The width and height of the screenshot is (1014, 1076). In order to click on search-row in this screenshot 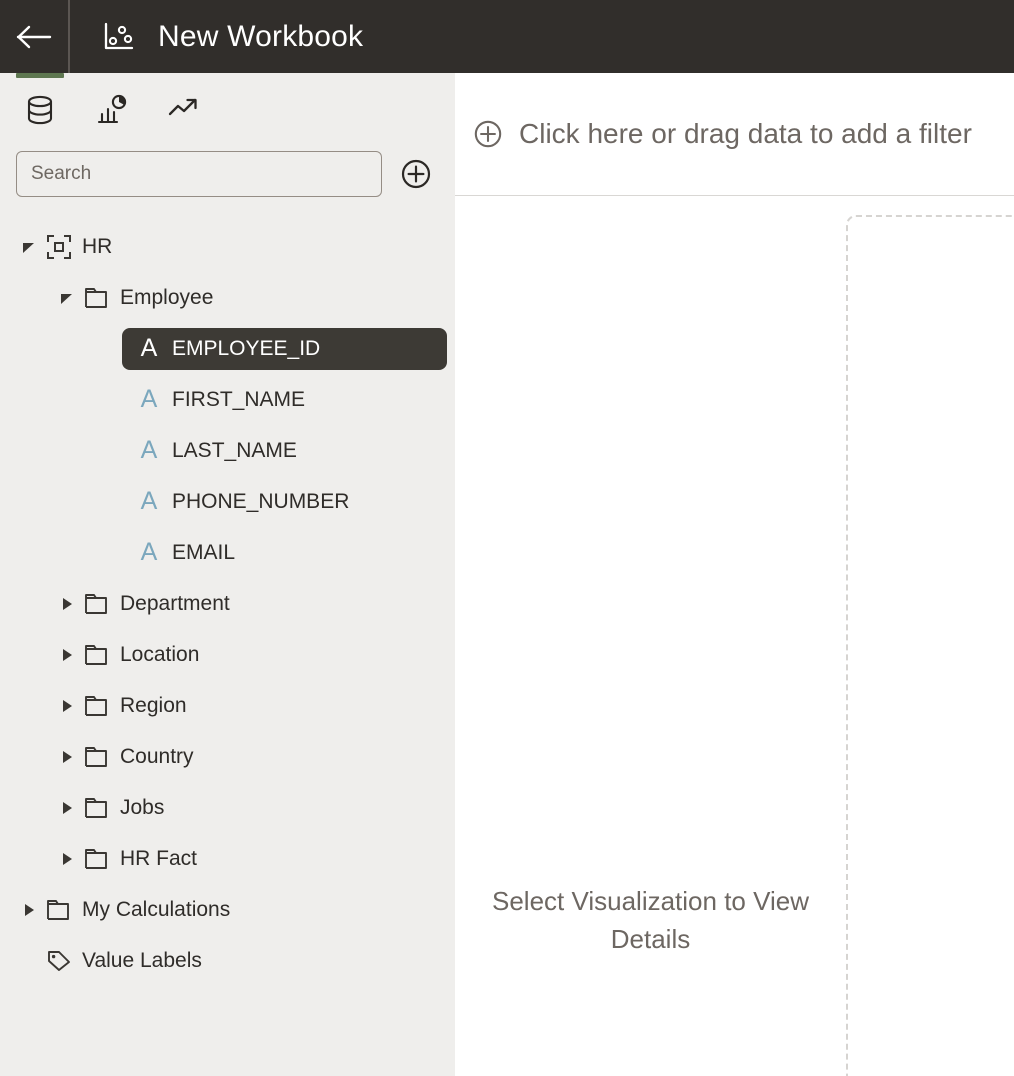, I will do `click(227, 174)`.